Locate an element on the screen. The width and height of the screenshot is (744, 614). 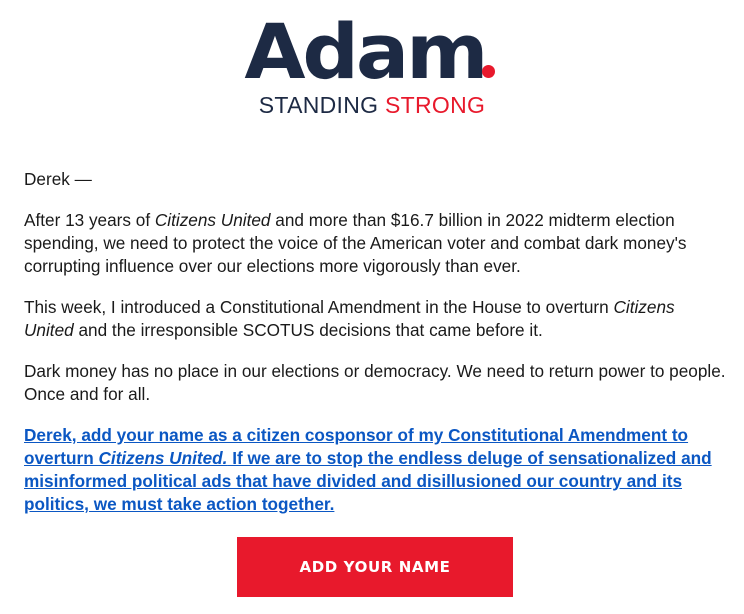
cta-container: ADD YOUR NAME is located at coordinates (375, 567).